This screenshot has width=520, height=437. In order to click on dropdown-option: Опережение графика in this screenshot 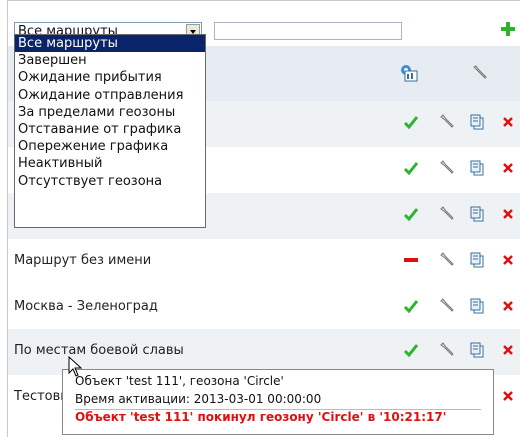, I will do `click(110, 146)`.